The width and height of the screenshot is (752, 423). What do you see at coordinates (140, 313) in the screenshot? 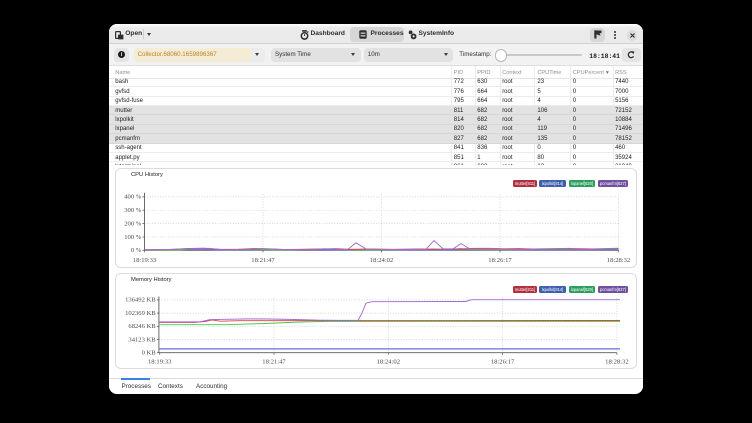
I see `svg-text: 102369 KB` at bounding box center [140, 313].